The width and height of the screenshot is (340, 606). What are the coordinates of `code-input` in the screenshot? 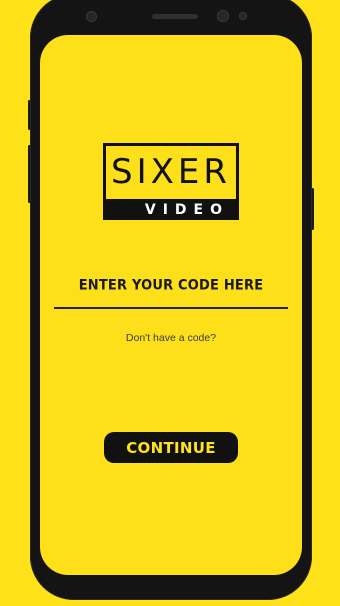 It's located at (171, 290).